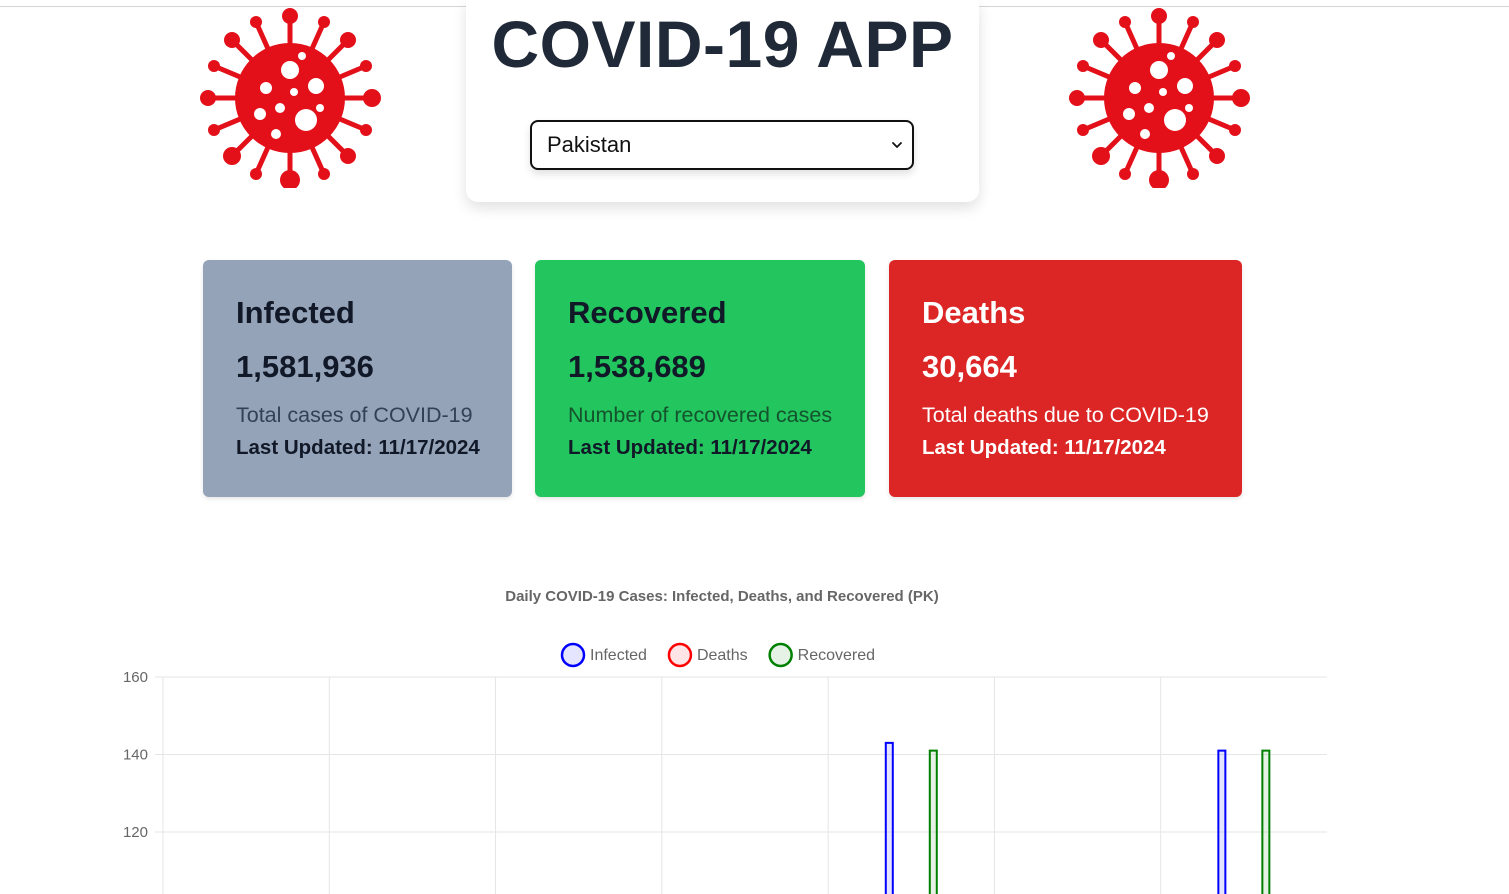 The height and width of the screenshot is (894, 1509). What do you see at coordinates (618, 655) in the screenshot?
I see `legend-label: Infected` at bounding box center [618, 655].